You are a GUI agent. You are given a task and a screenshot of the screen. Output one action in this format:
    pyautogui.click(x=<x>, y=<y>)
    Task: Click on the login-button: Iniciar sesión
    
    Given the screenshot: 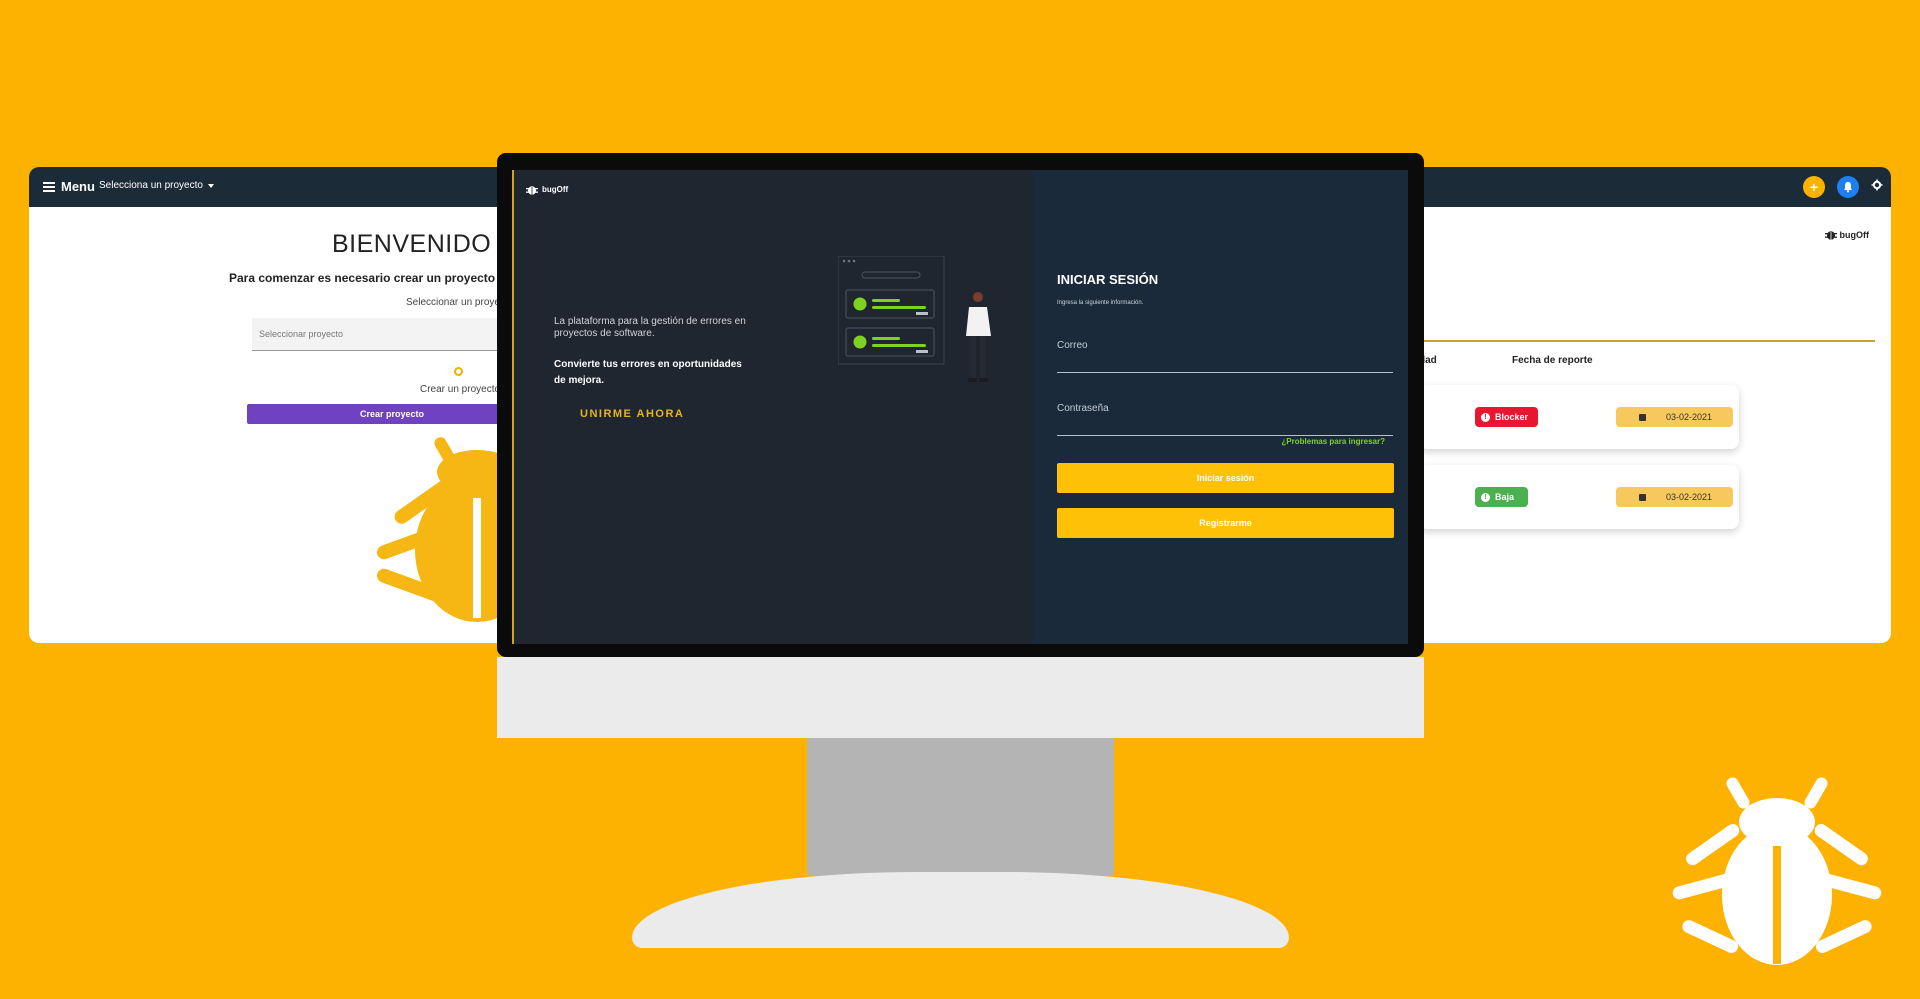 What is the action you would take?
    pyautogui.click(x=1225, y=478)
    